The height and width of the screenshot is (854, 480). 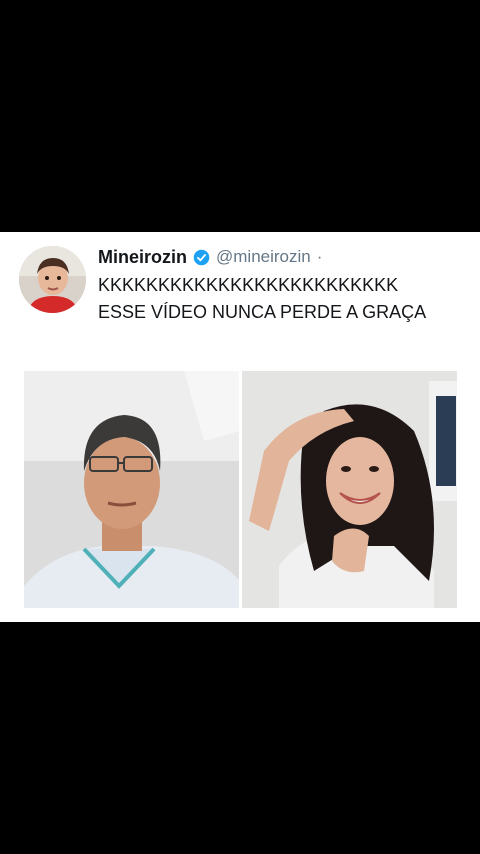 What do you see at coordinates (201, 257) in the screenshot?
I see `verified-badge-icon` at bounding box center [201, 257].